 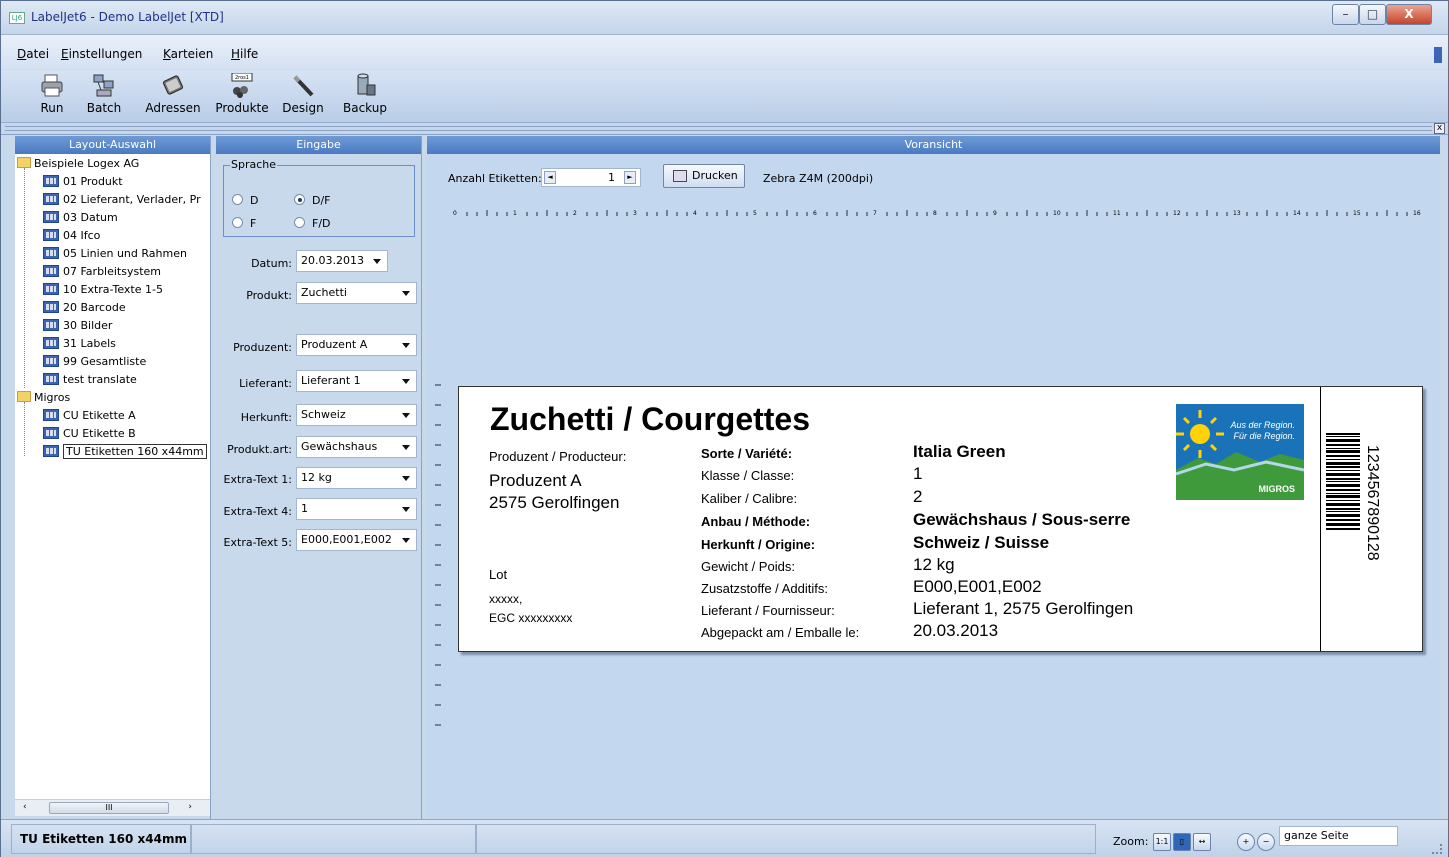 I want to click on print-button: Drucken, so click(x=704, y=176).